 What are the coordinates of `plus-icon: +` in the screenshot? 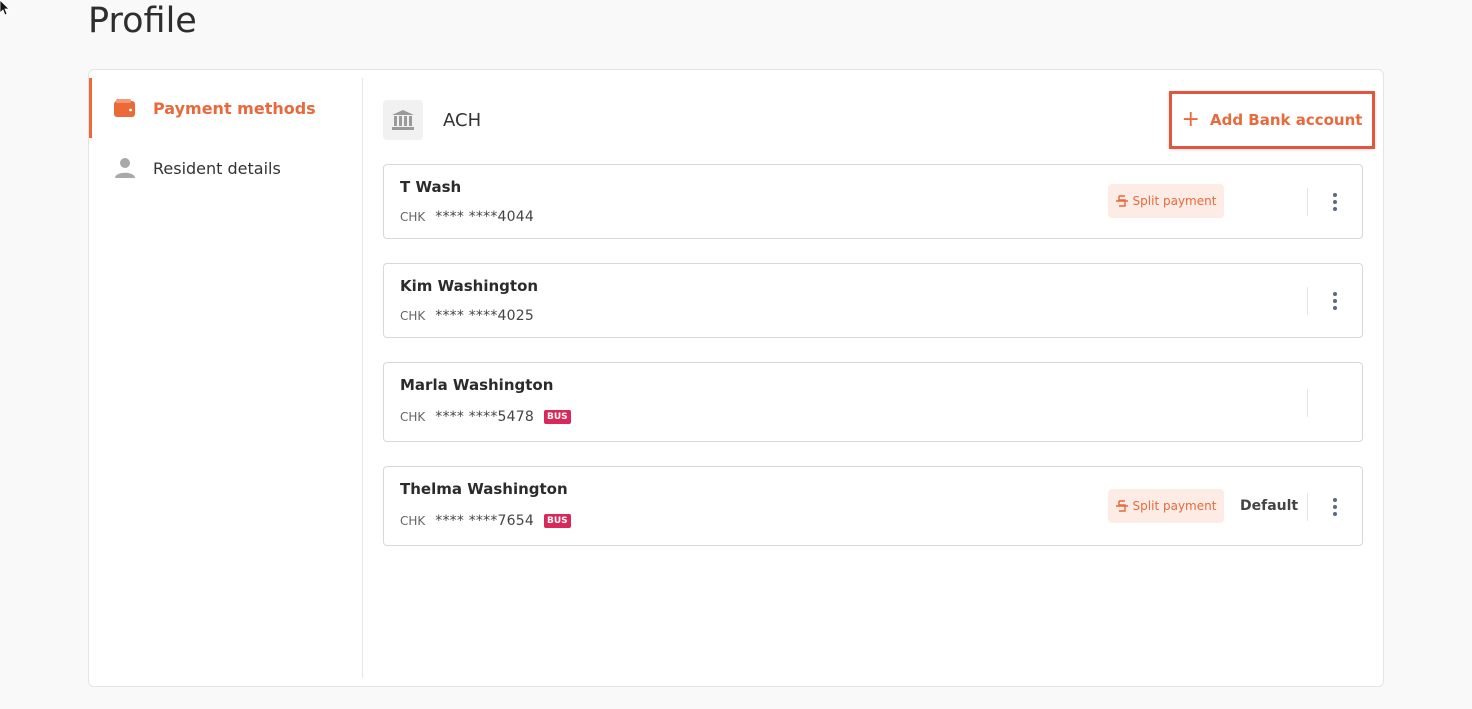 It's located at (1190, 119).